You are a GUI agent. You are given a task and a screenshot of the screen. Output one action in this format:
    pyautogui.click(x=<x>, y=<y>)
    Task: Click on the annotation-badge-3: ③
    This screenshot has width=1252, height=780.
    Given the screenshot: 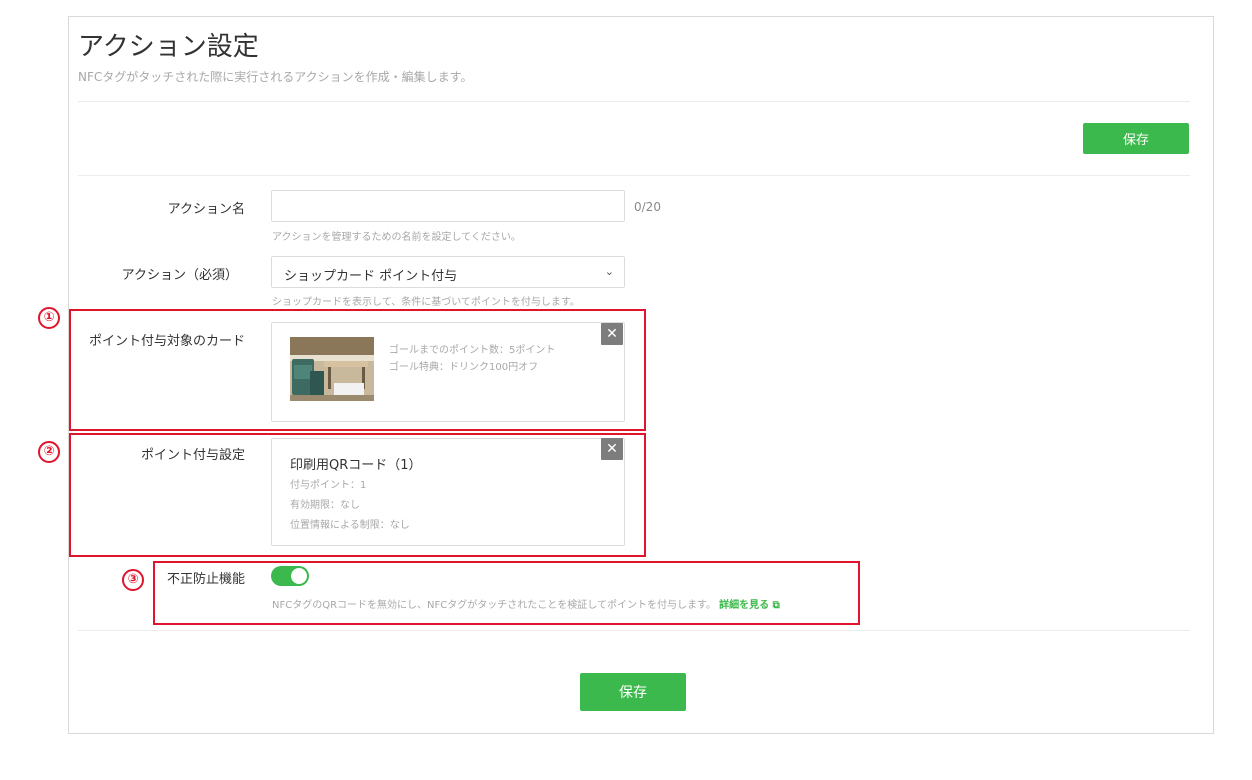 What is the action you would take?
    pyautogui.click(x=133, y=580)
    